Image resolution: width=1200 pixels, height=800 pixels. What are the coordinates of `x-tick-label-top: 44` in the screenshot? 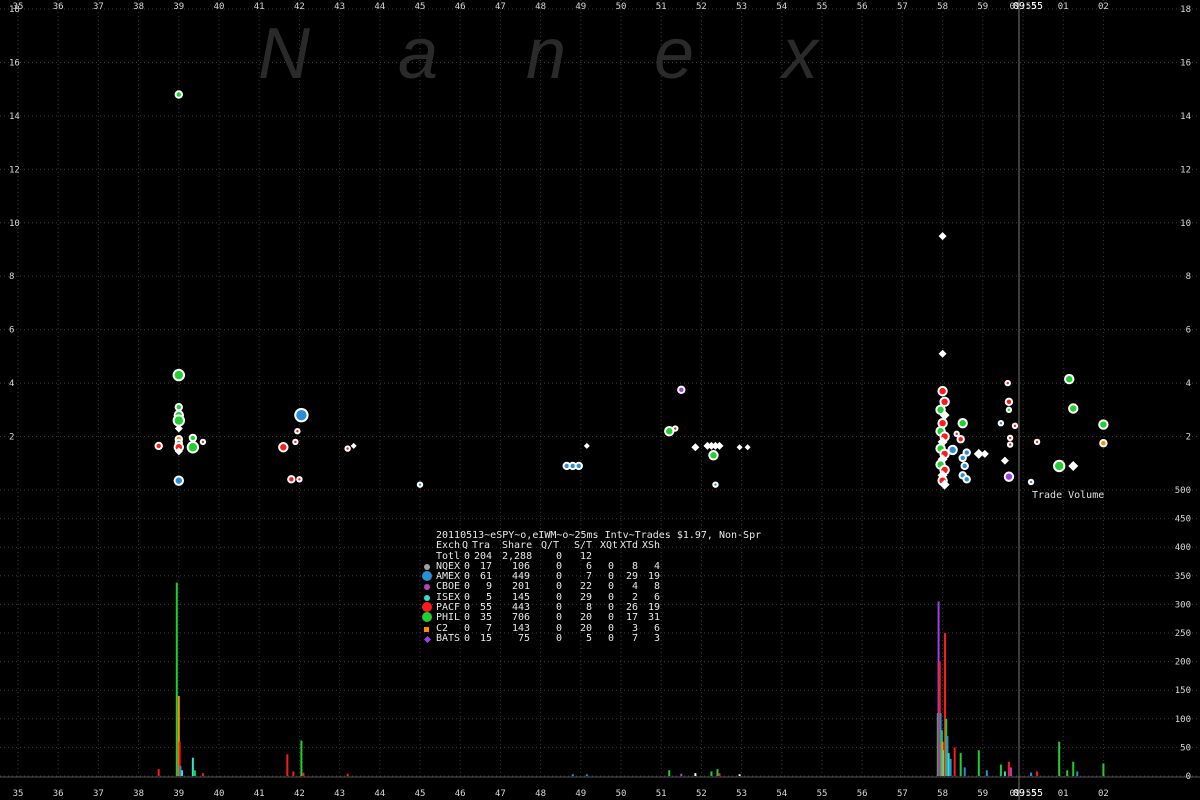 It's located at (379, 7).